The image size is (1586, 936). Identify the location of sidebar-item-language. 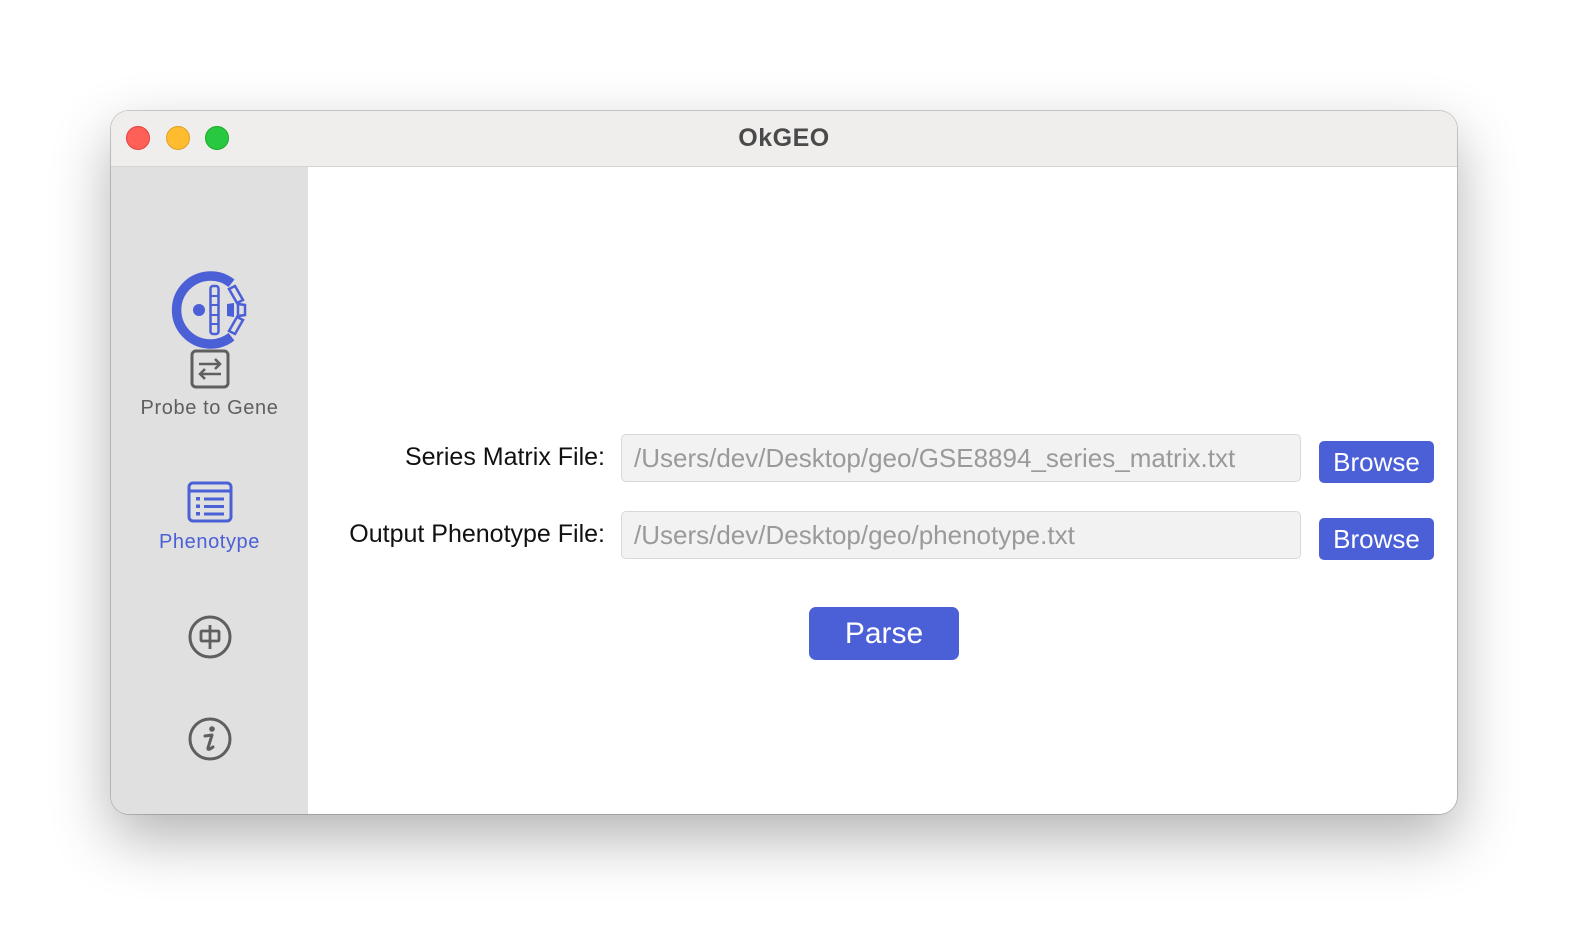
(209, 637).